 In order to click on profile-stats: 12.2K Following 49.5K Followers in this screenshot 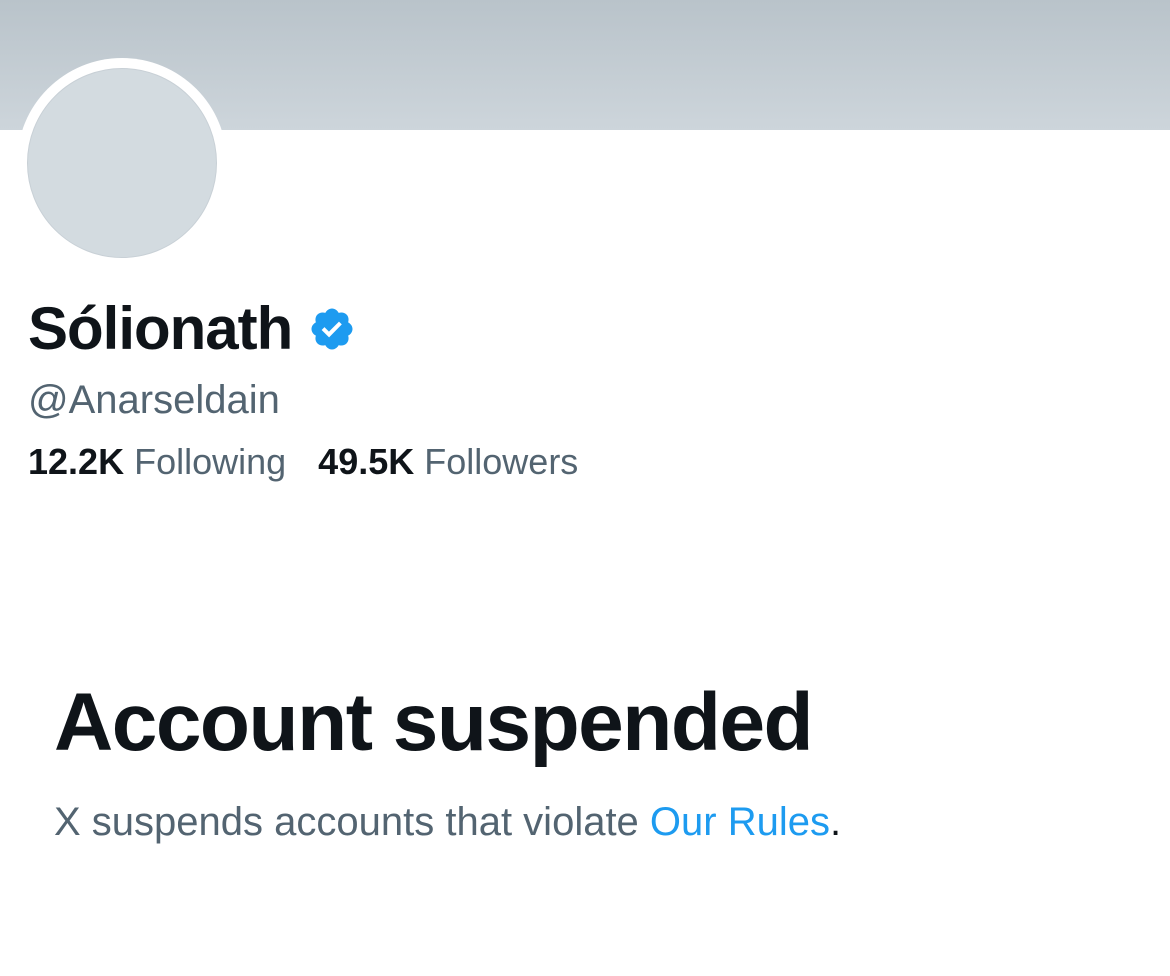, I will do `click(319, 462)`.